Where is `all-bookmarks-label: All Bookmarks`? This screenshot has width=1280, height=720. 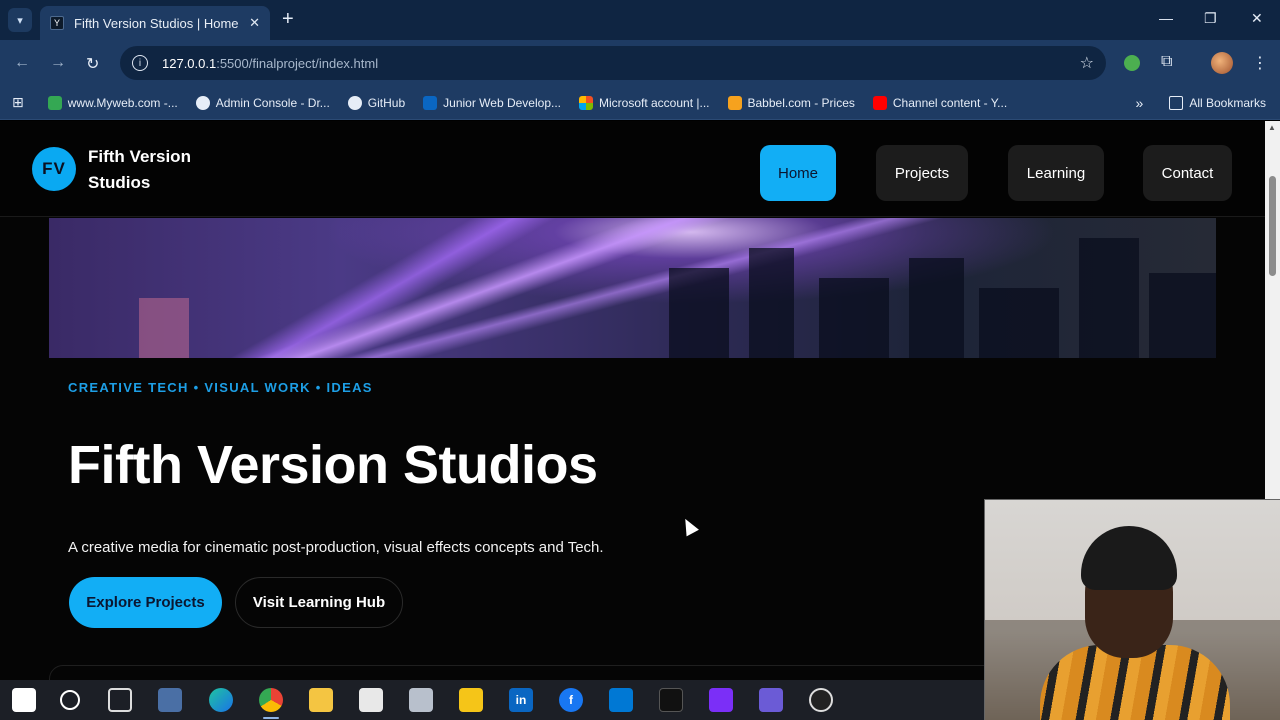
all-bookmarks-label: All Bookmarks is located at coordinates (1227, 102).